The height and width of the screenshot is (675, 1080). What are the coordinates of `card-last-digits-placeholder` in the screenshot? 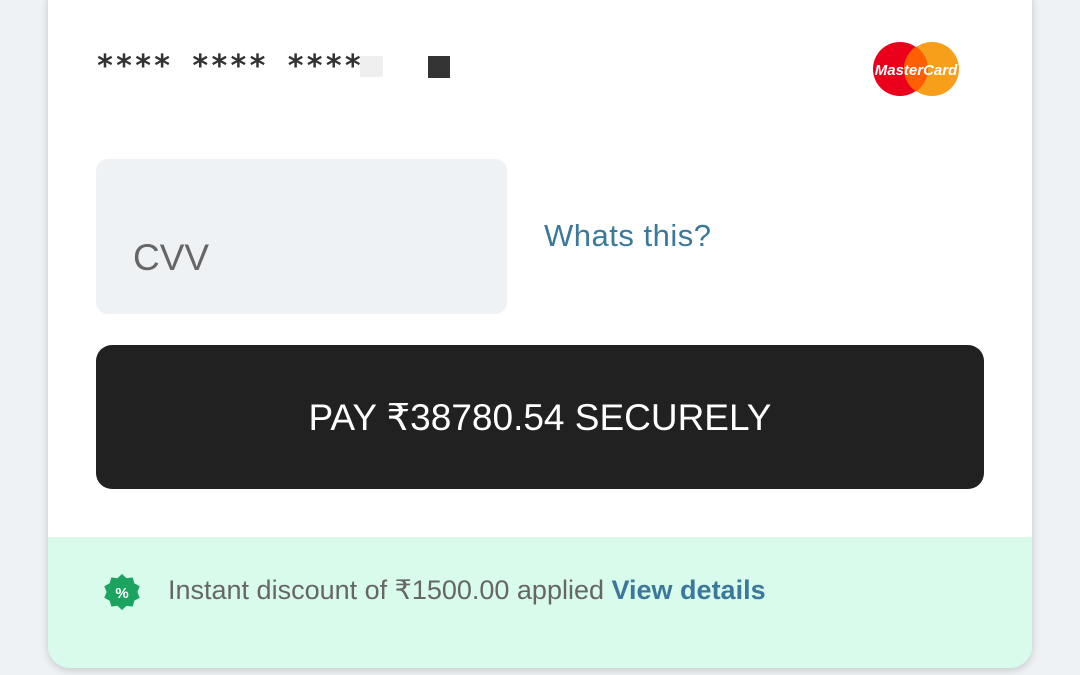 It's located at (439, 67).